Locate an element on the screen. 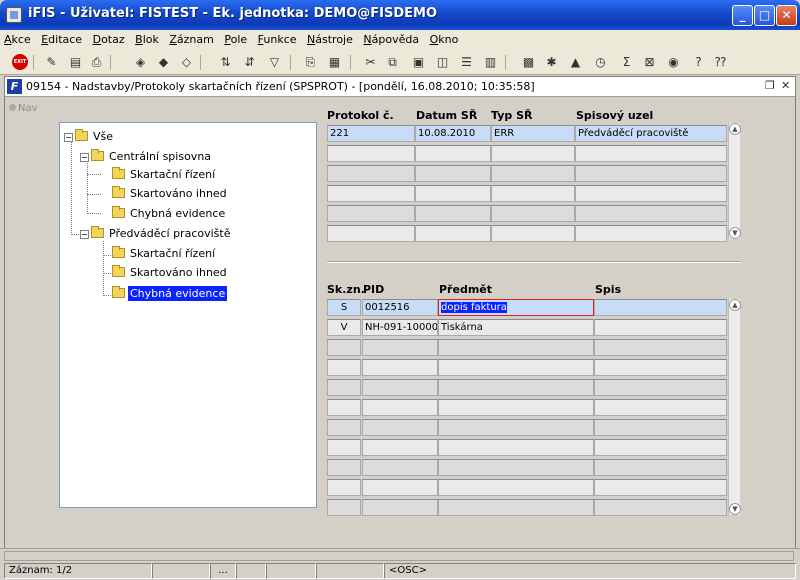  document-cell: V is located at coordinates (344, 327).